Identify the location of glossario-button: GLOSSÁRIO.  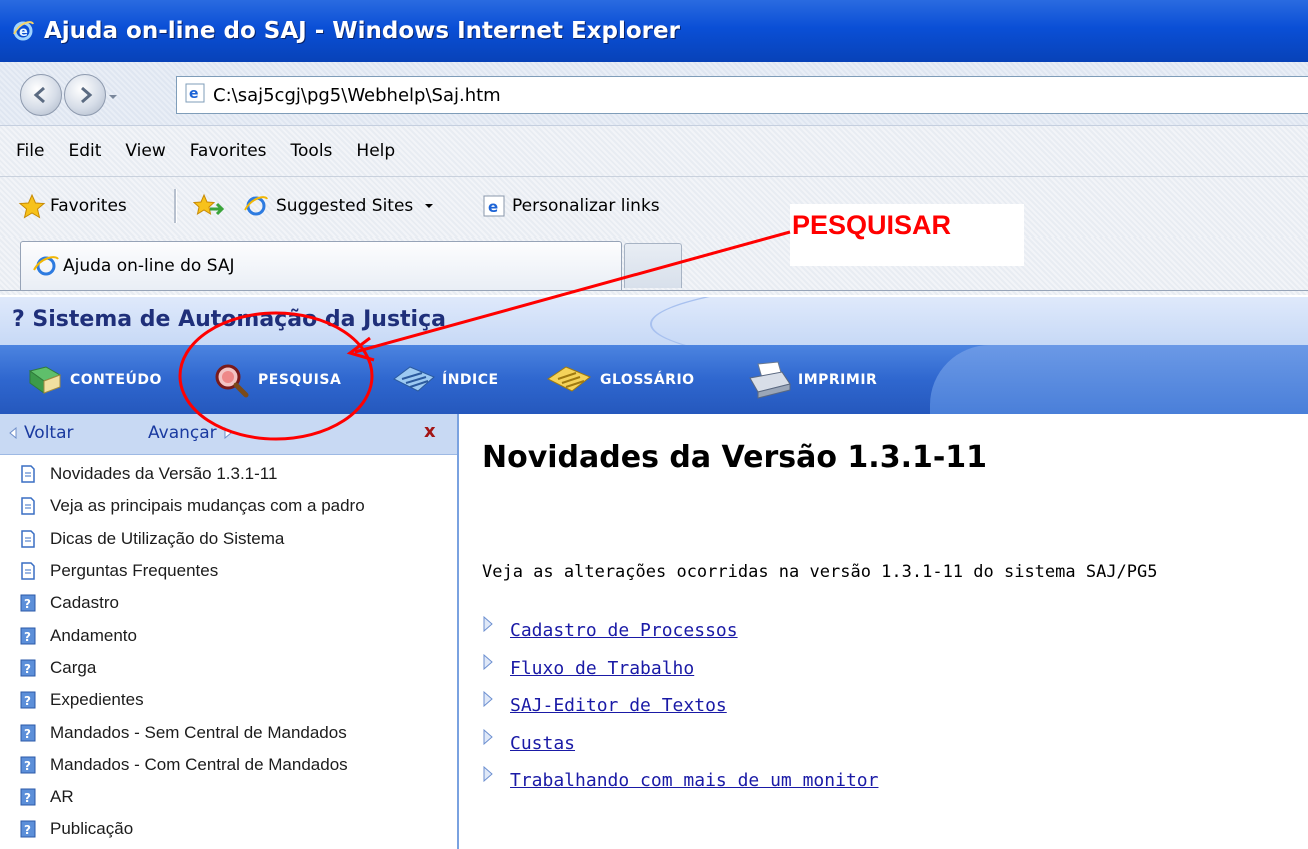
(619, 380).